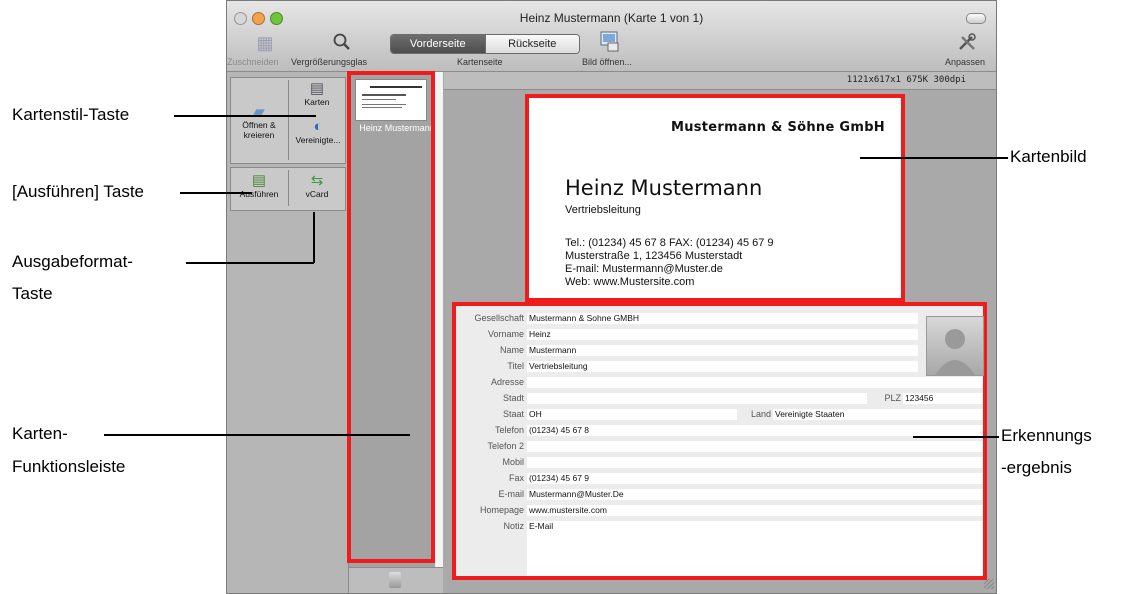 The height and width of the screenshot is (594, 1140). Describe the element at coordinates (40, 433) in the screenshot. I see `annotation-function-bar-1: Karten-` at that location.